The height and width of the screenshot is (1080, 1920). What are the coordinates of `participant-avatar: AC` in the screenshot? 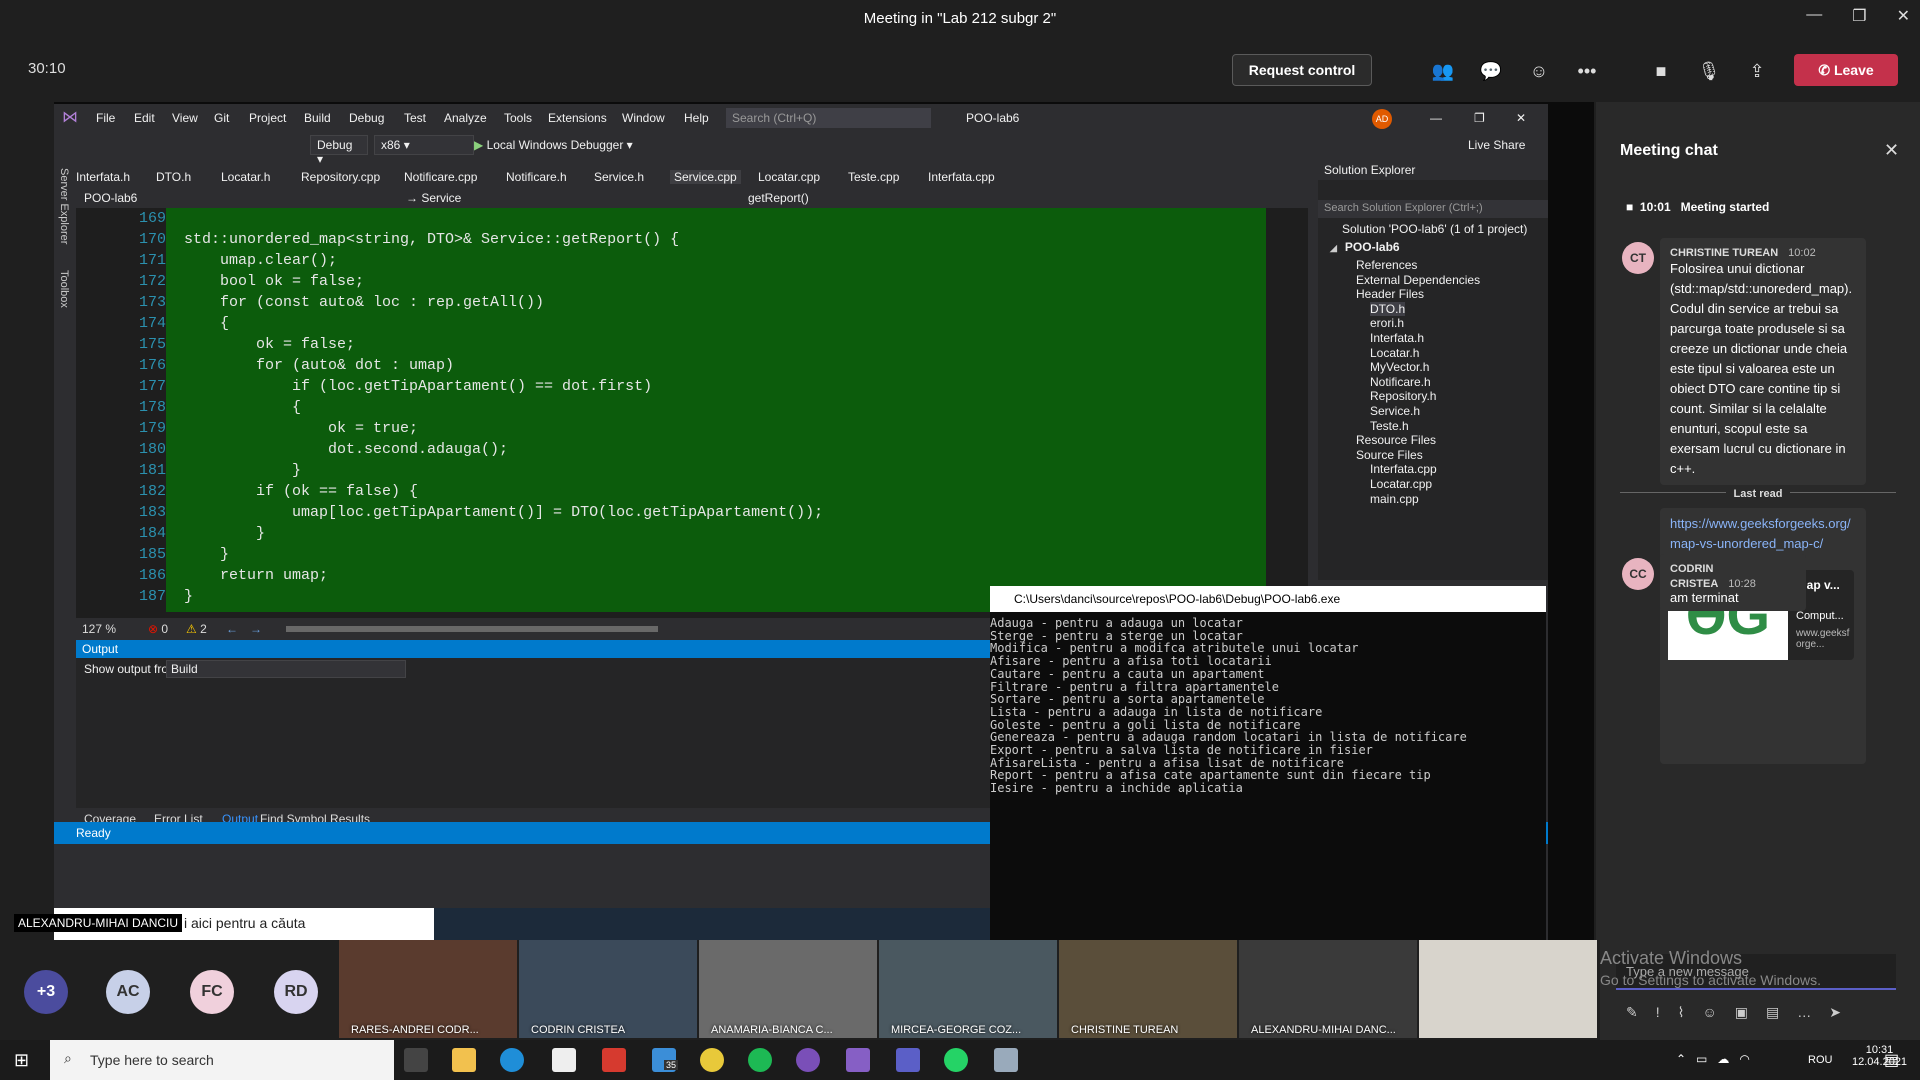 It's located at (128, 992).